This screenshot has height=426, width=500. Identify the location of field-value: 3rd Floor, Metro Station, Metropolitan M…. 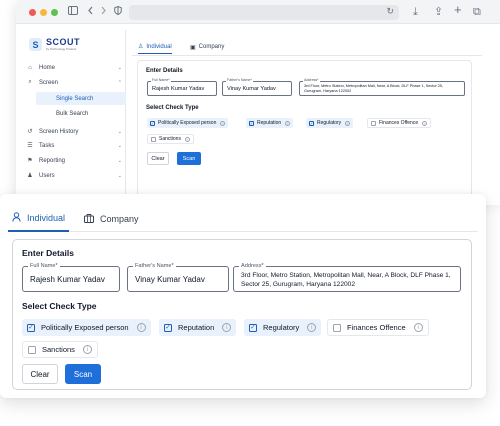
(346, 280).